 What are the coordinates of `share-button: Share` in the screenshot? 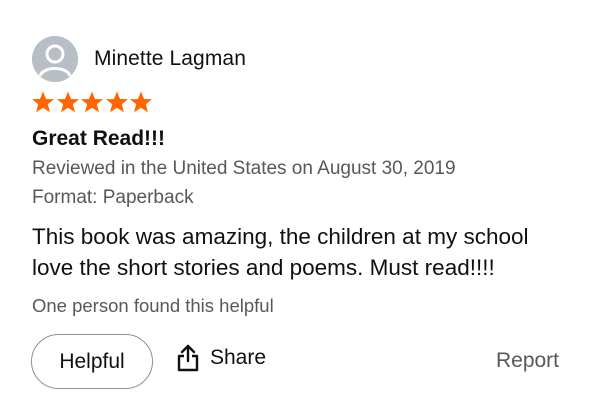 It's located at (221, 358).